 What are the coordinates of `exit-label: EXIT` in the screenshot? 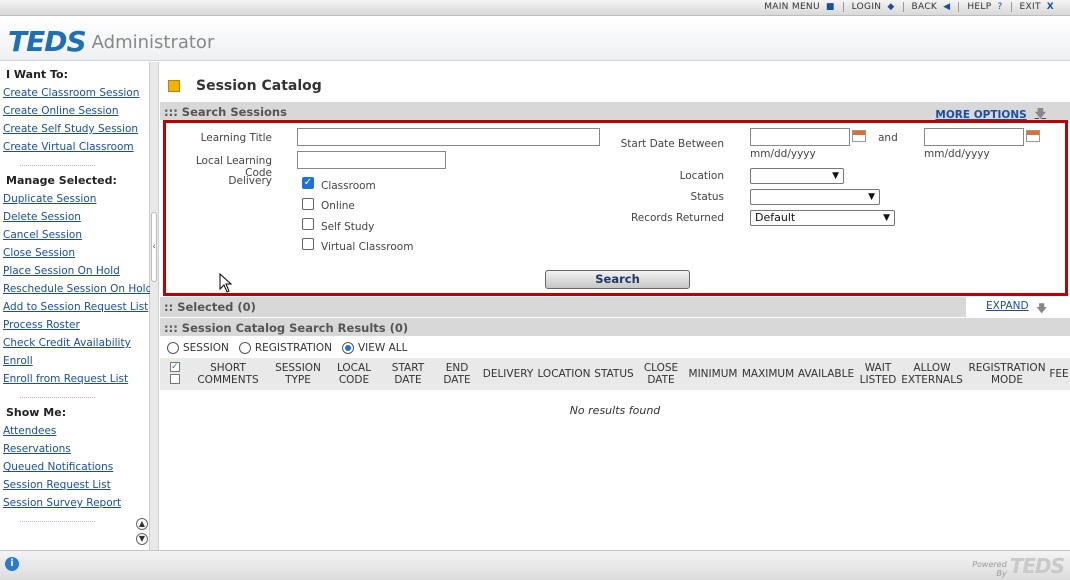 It's located at (1030, 7).